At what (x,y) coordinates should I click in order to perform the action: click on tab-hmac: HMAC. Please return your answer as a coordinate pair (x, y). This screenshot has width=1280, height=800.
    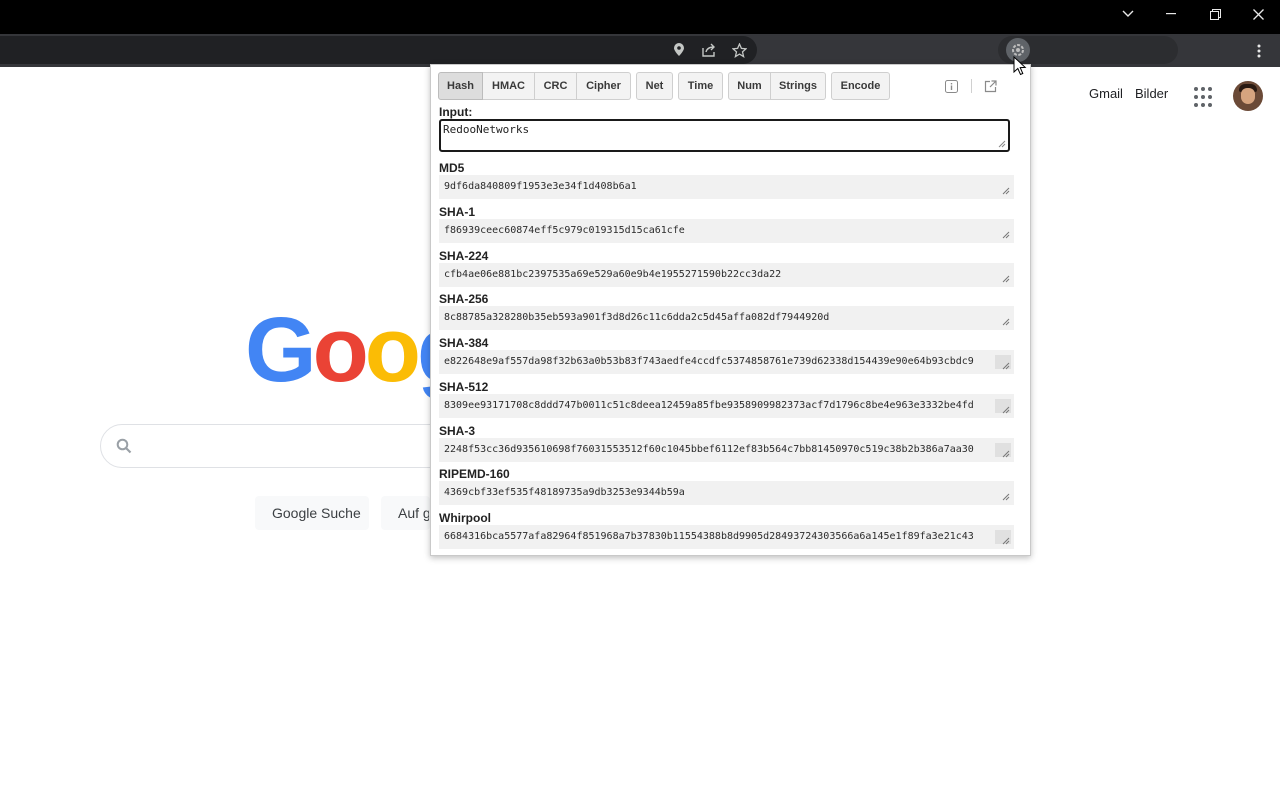
    Looking at the image, I should click on (509, 86).